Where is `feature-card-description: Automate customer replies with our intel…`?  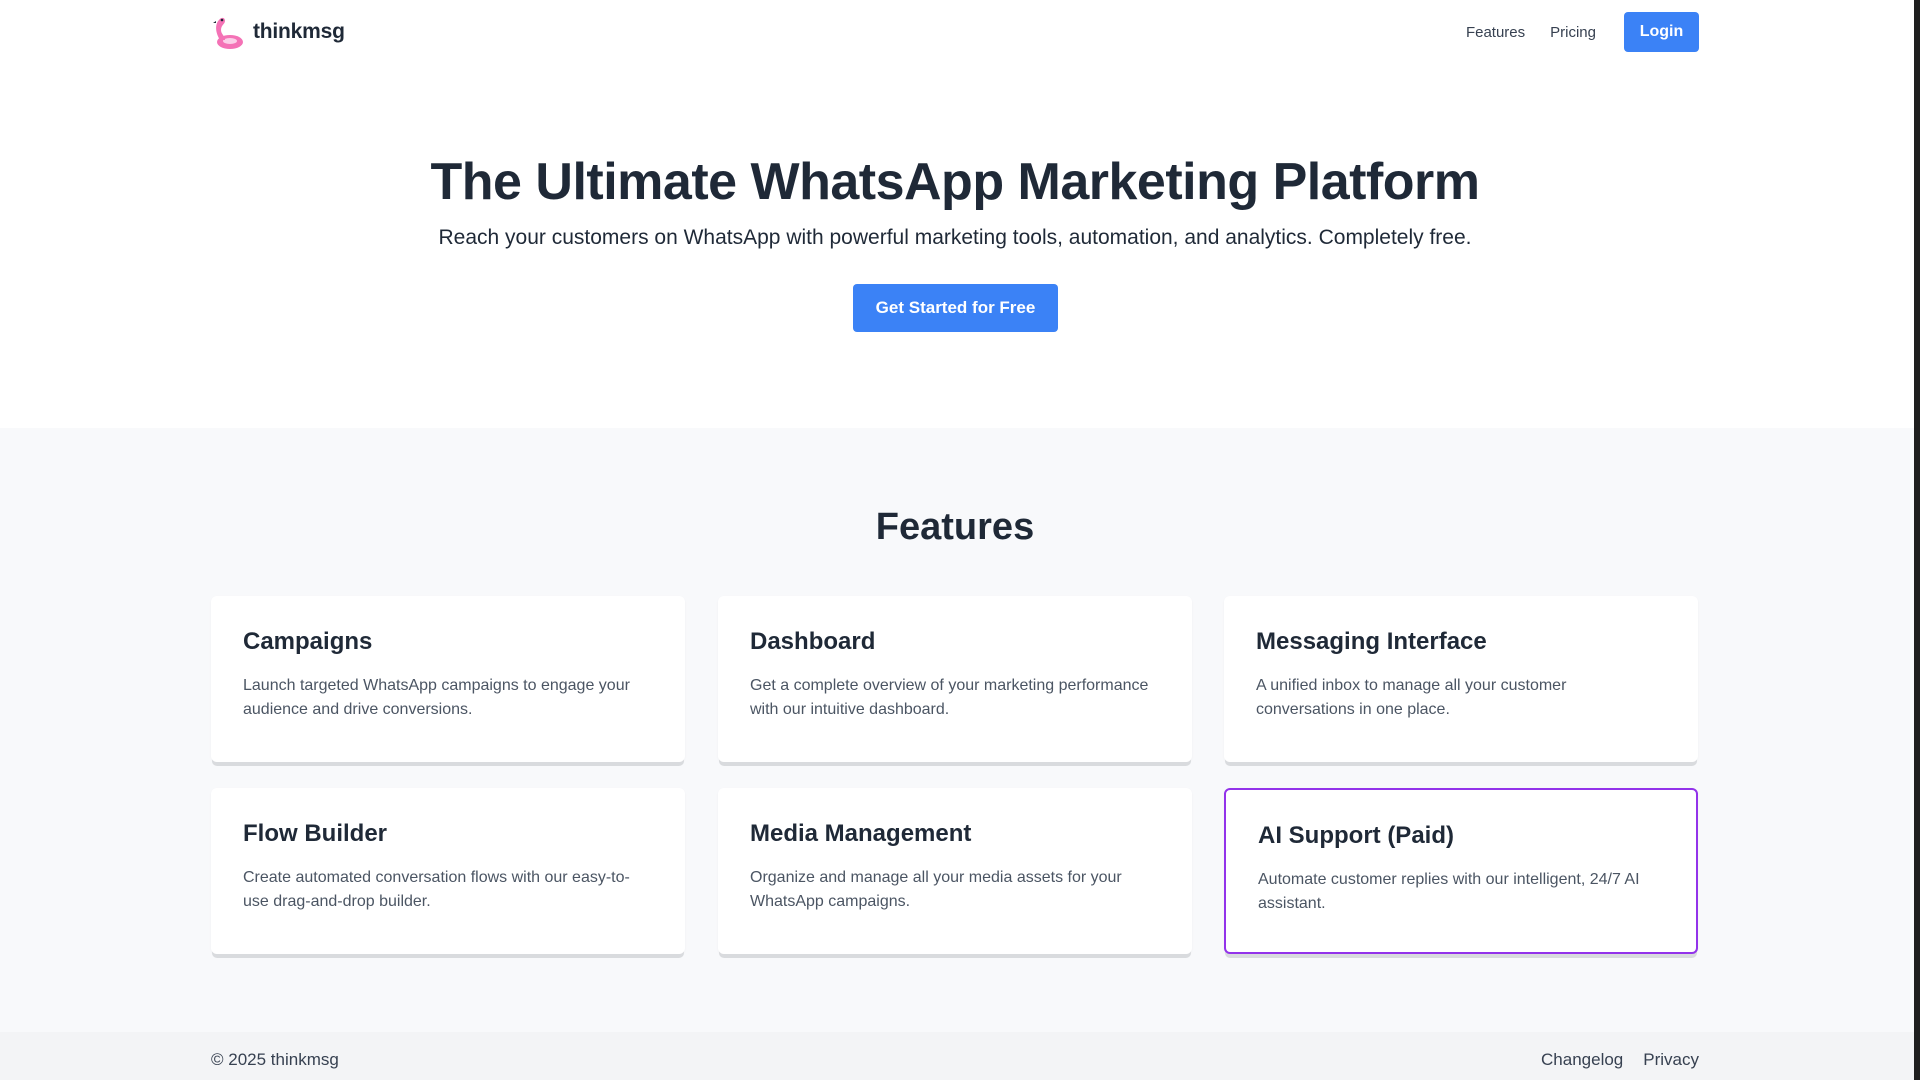 feature-card-description: Automate customer replies with our intel… is located at coordinates (1449, 891).